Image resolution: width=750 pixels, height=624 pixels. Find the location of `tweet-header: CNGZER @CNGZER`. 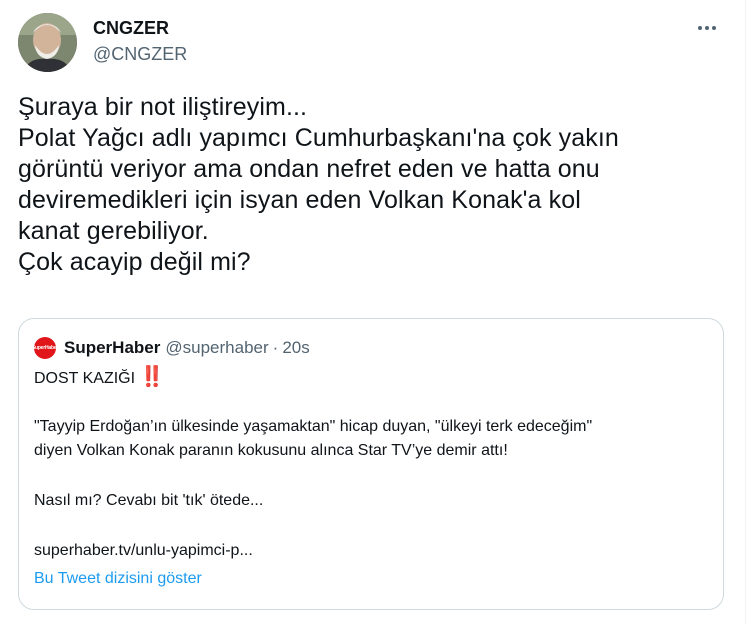

tweet-header: CNGZER @CNGZER is located at coordinates (374, 44).